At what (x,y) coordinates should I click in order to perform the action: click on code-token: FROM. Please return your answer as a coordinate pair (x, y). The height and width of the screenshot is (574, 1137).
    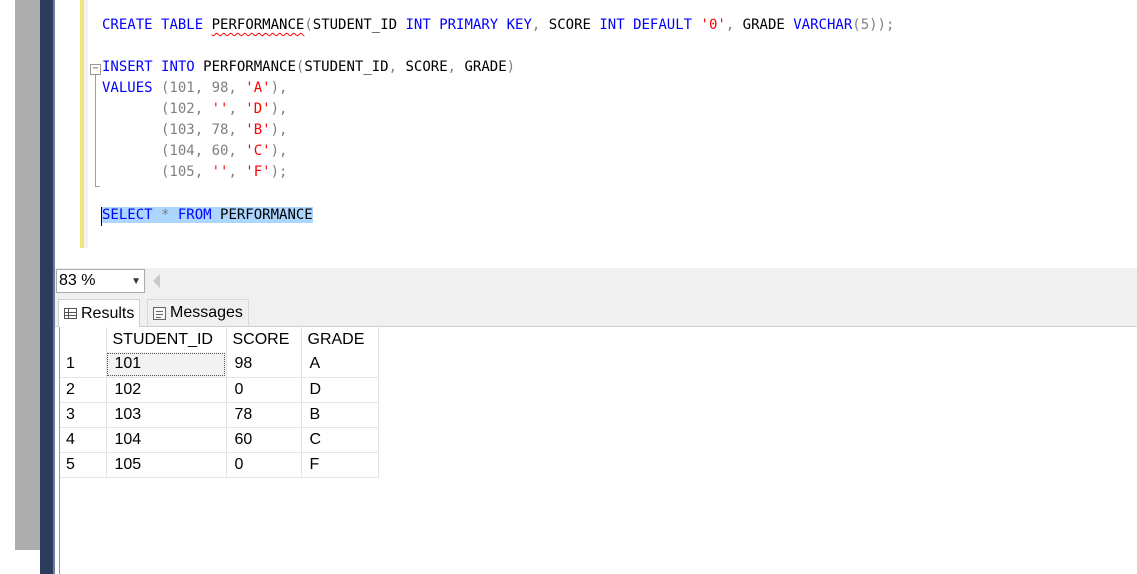
    Looking at the image, I should click on (194, 215).